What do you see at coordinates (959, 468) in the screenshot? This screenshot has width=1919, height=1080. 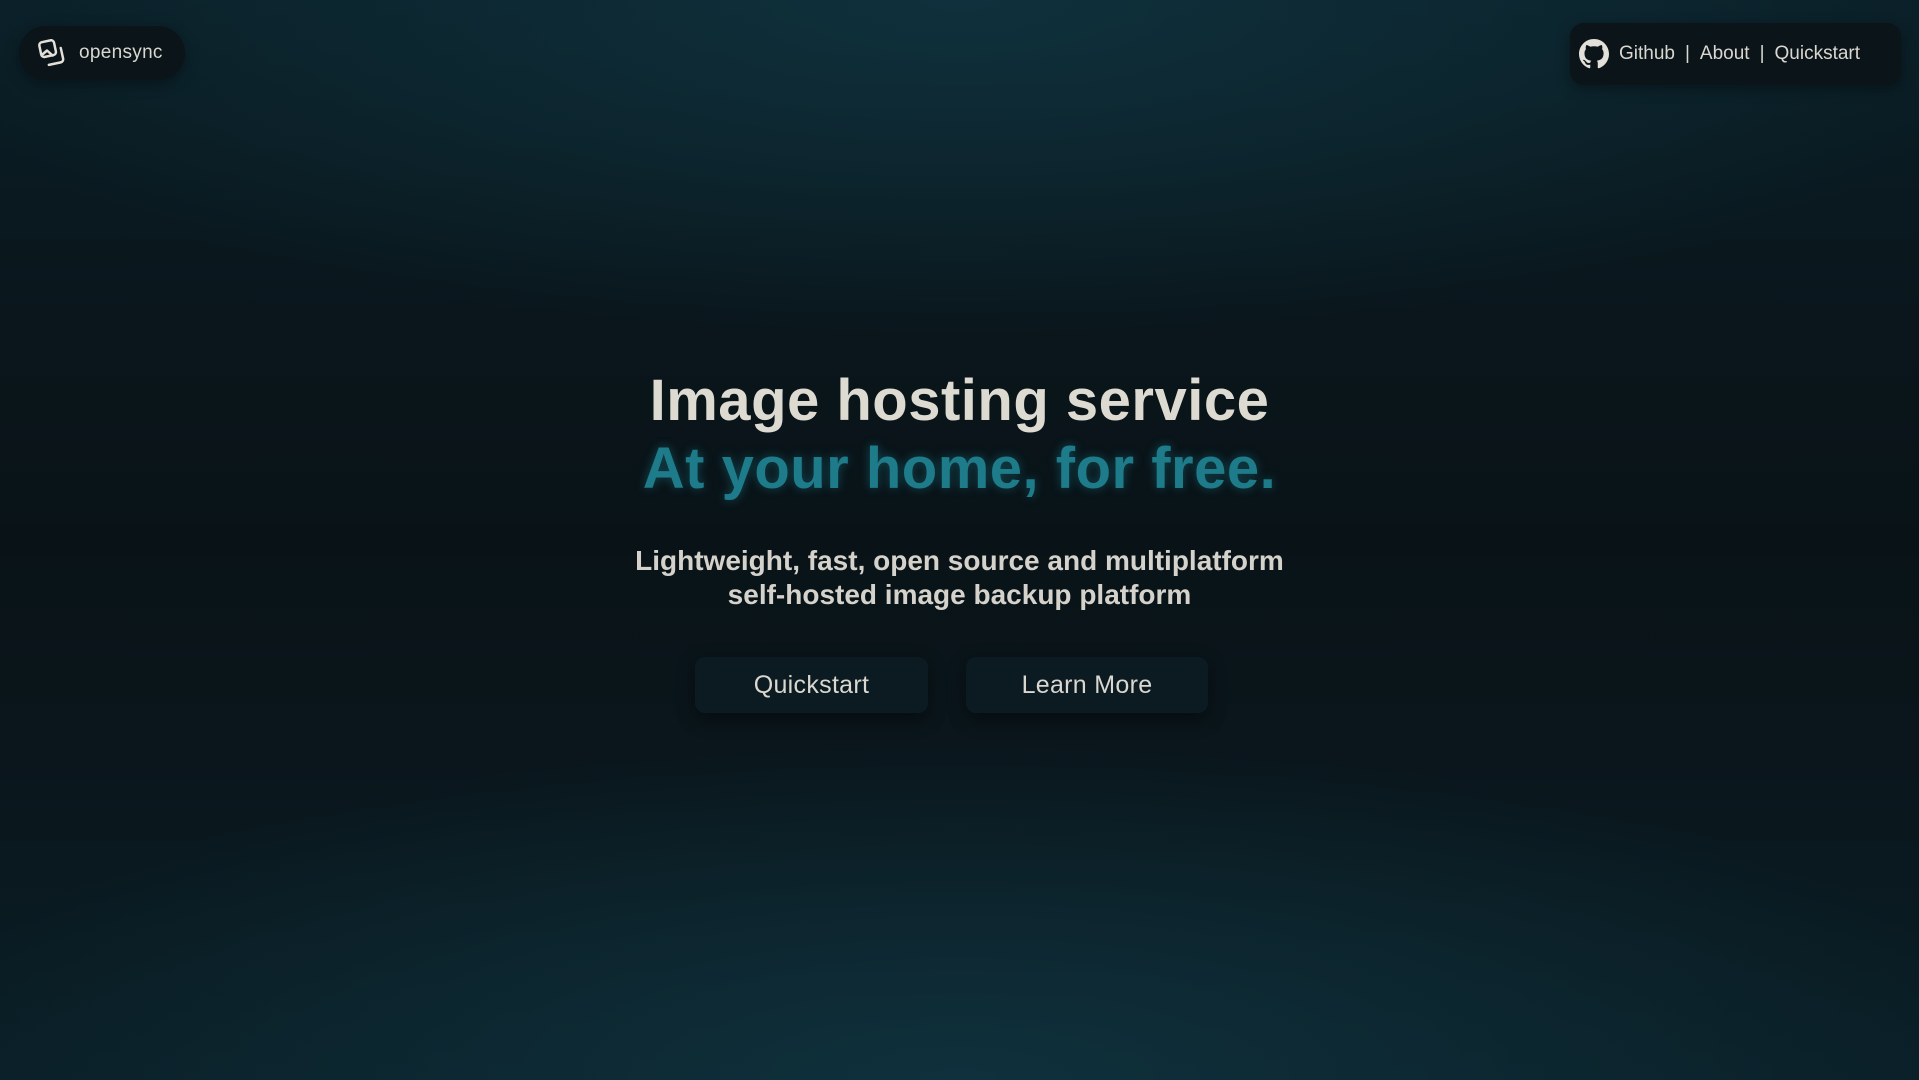 I see `hero-tagline: At your home, for free.` at bounding box center [959, 468].